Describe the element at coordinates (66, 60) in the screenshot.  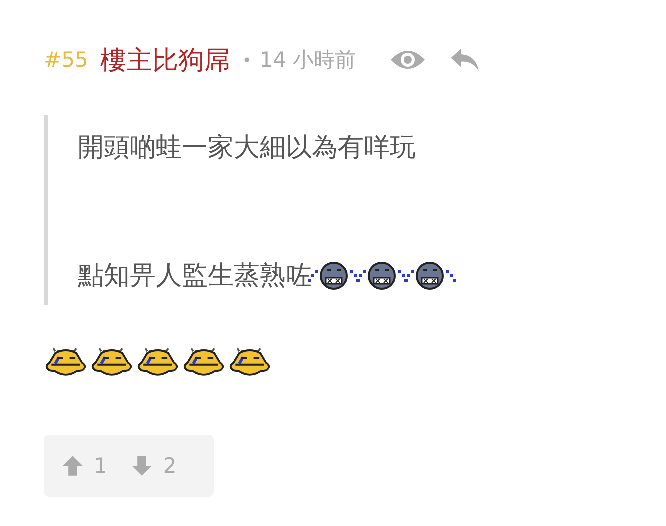
I see `post-number: #55` at that location.